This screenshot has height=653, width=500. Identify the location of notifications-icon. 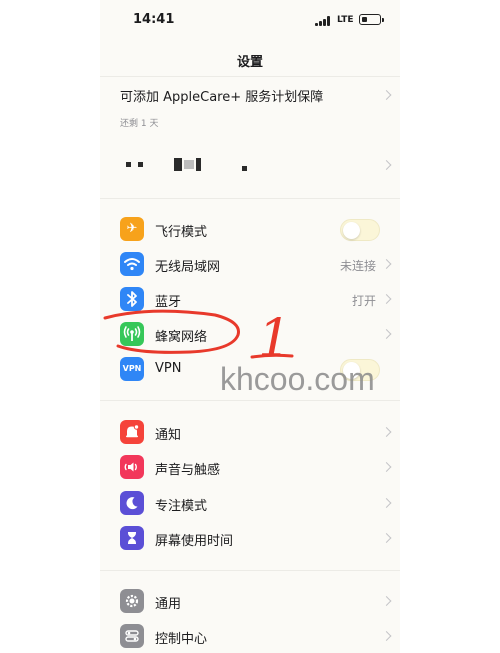
(132, 432).